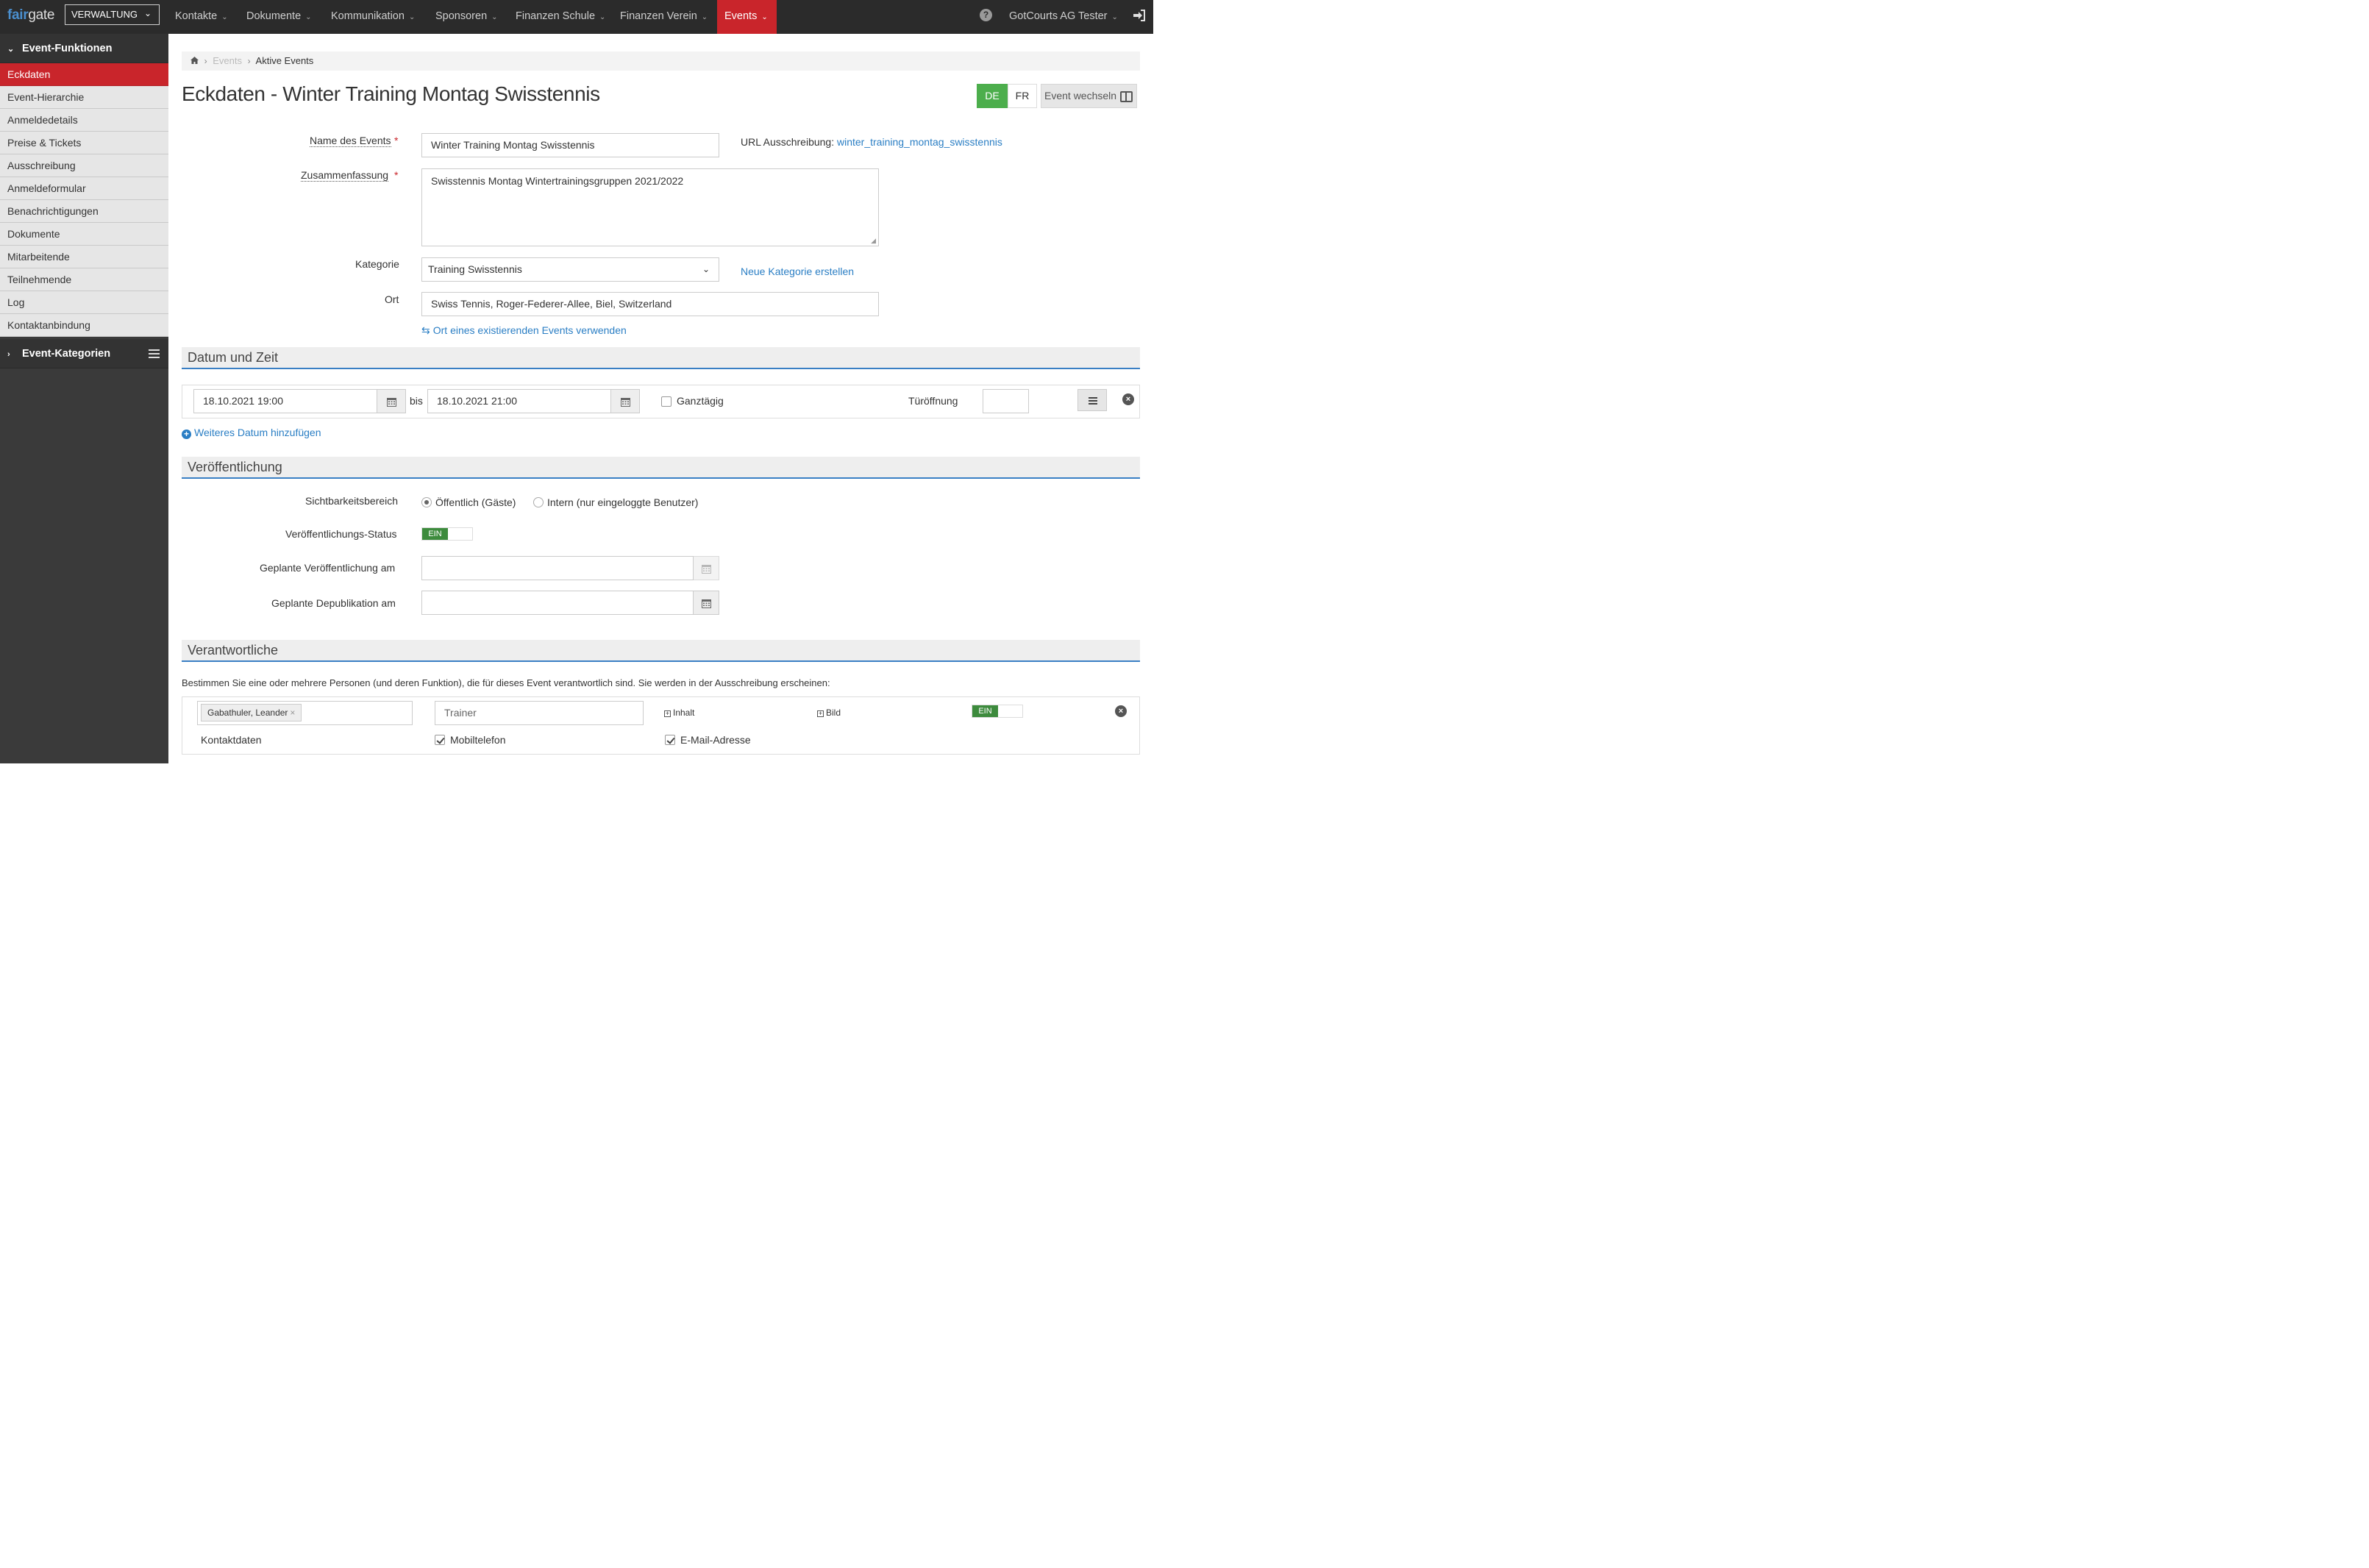 The image size is (2369, 1568). Describe the element at coordinates (392, 299) in the screenshot. I see `location-label: Ort` at that location.